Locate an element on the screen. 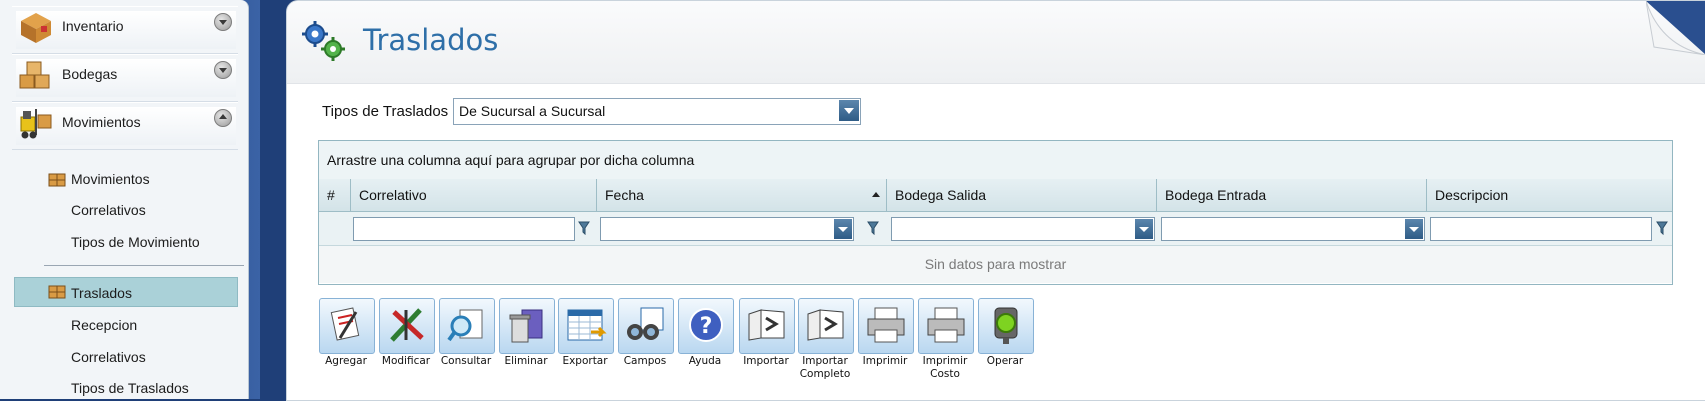  modificar-button is located at coordinates (407, 326).